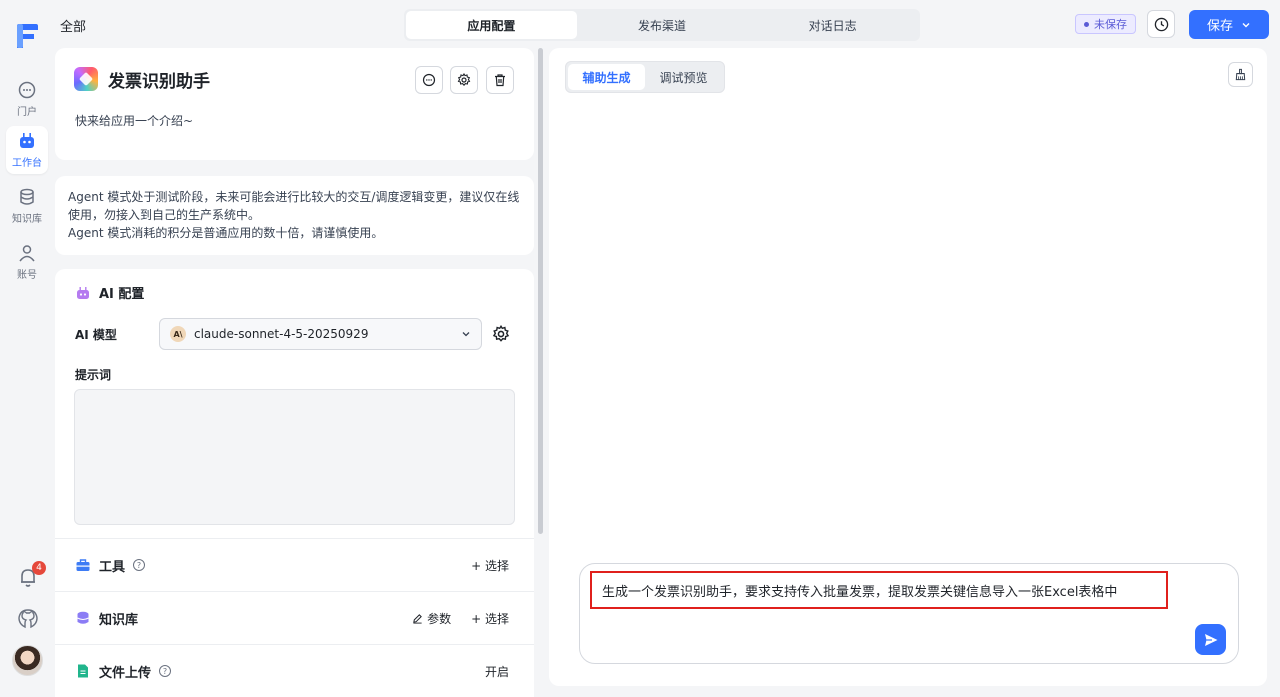  Describe the element at coordinates (122, 294) in the screenshot. I see `ai-config-label: AI 配置` at that location.